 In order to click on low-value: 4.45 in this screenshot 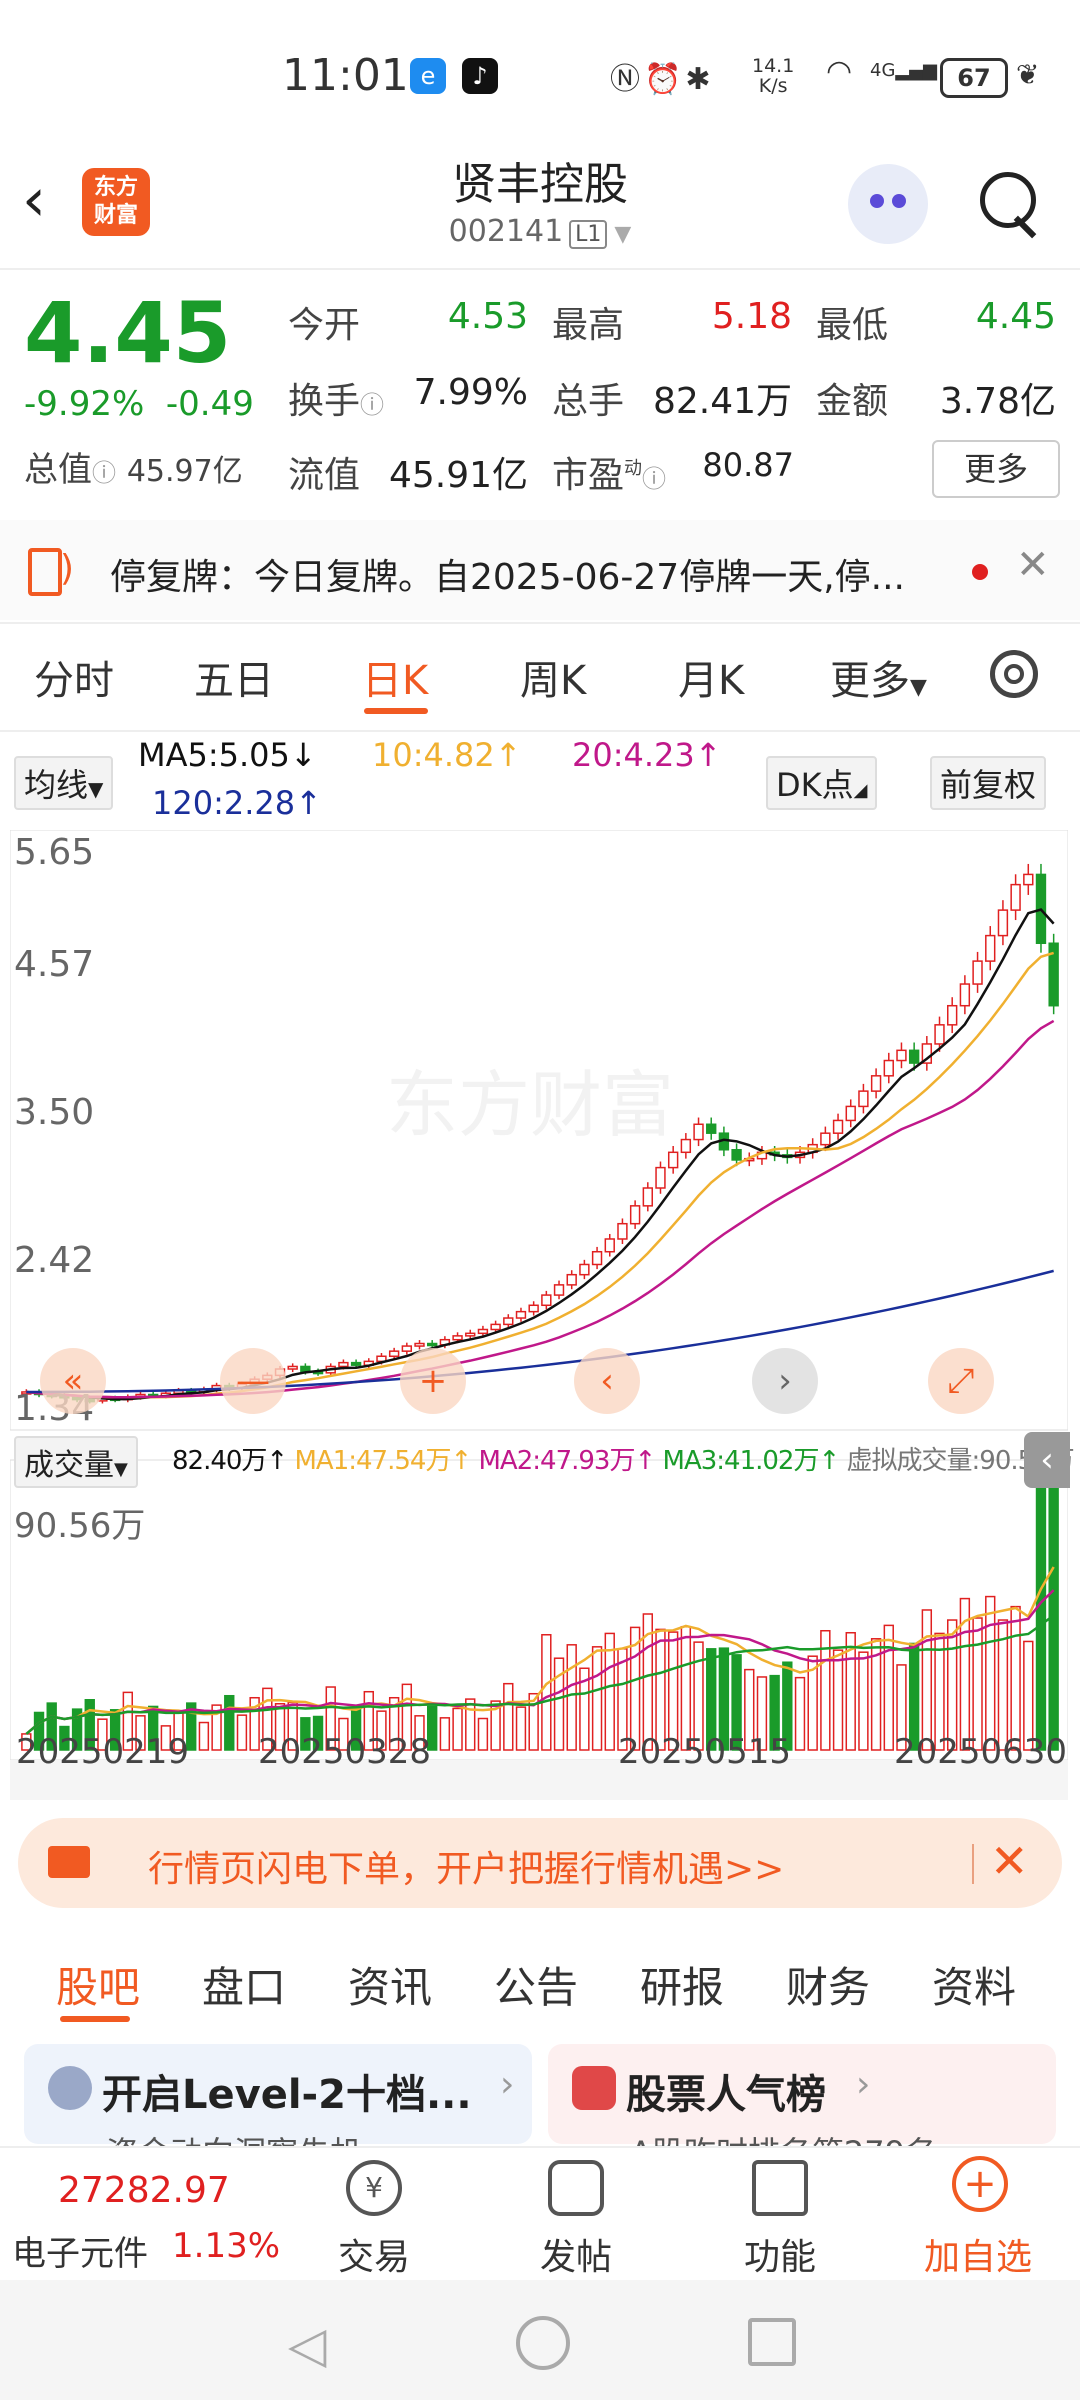, I will do `click(1015, 316)`.